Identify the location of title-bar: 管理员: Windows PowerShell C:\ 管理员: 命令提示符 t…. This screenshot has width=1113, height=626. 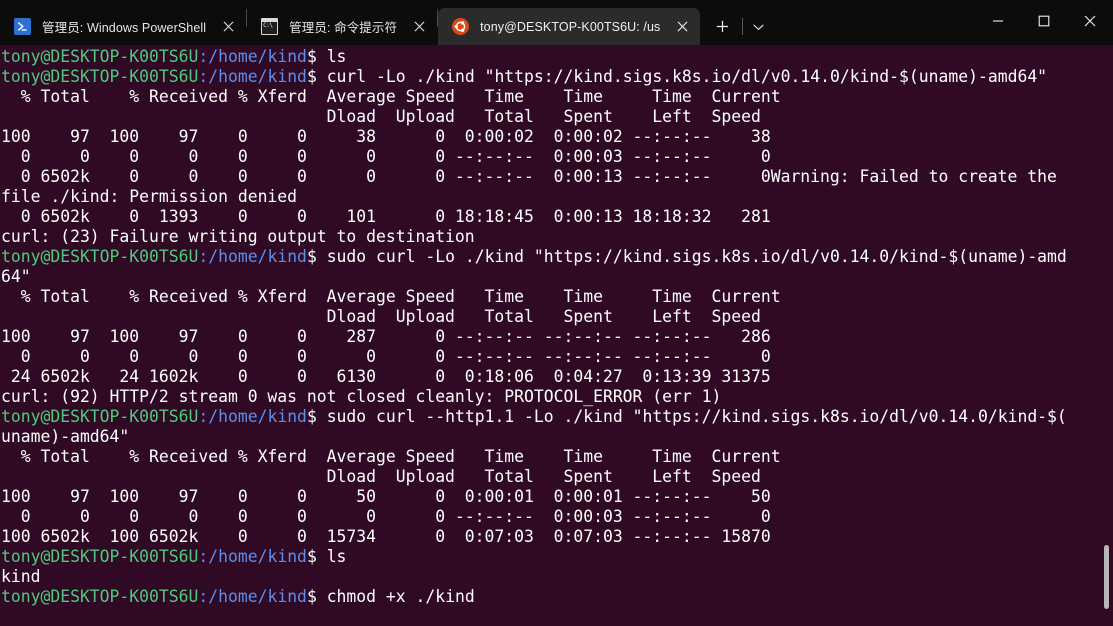
(556, 22).